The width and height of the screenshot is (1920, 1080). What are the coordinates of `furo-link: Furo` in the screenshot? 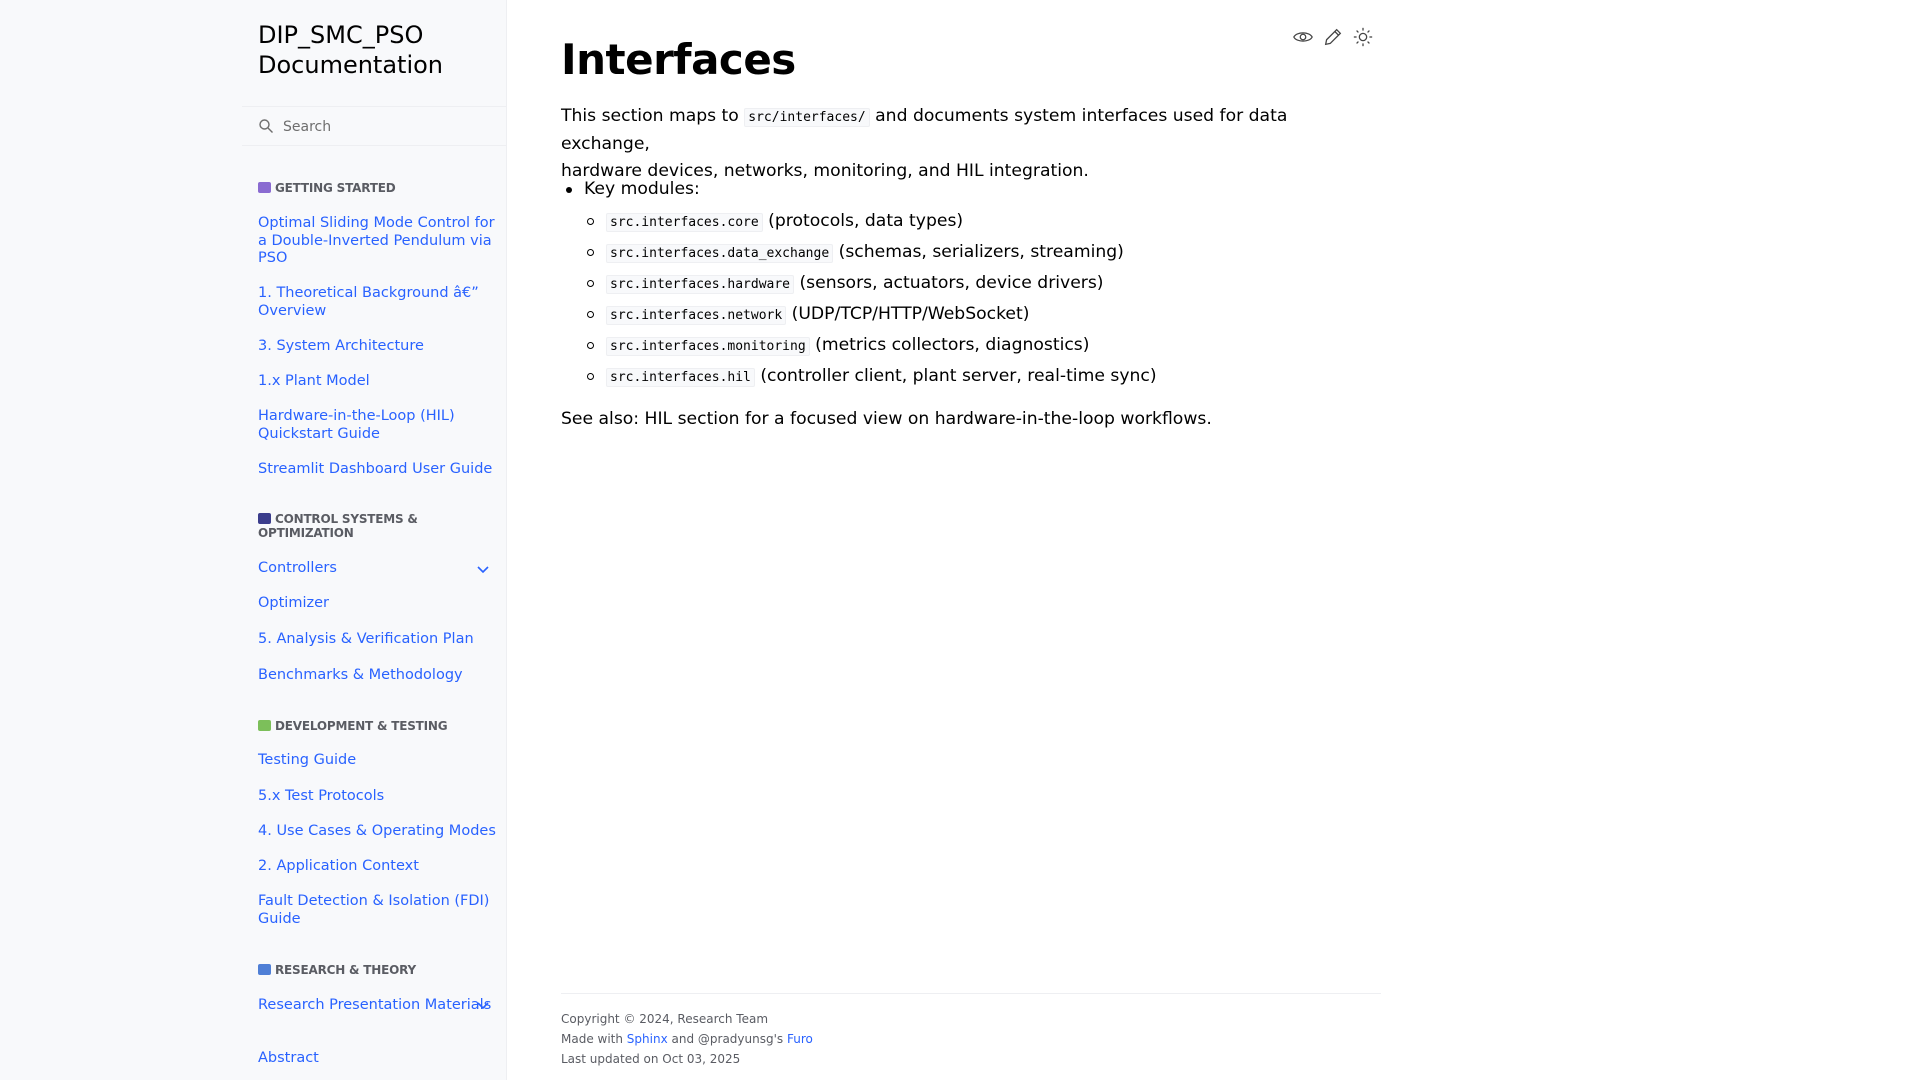 It's located at (800, 1039).